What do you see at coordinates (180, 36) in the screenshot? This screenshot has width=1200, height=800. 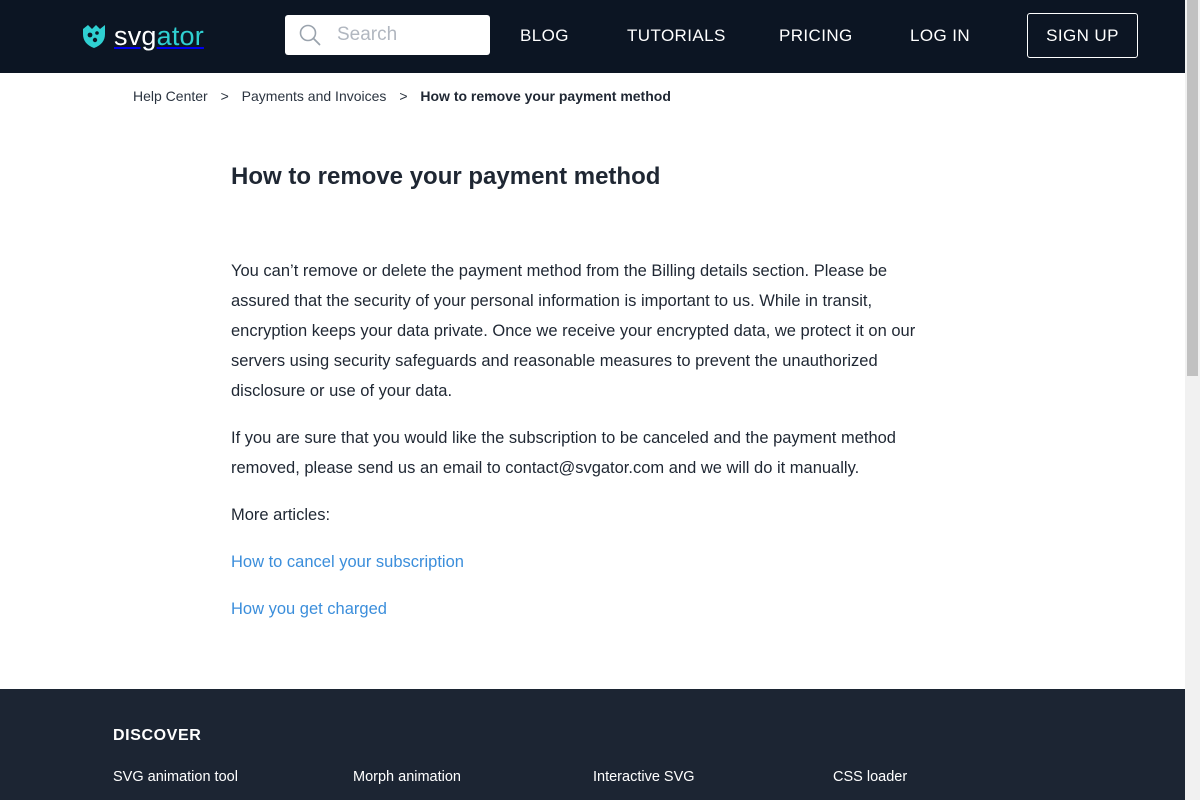 I see `logo-wordmark-accent: ator` at bounding box center [180, 36].